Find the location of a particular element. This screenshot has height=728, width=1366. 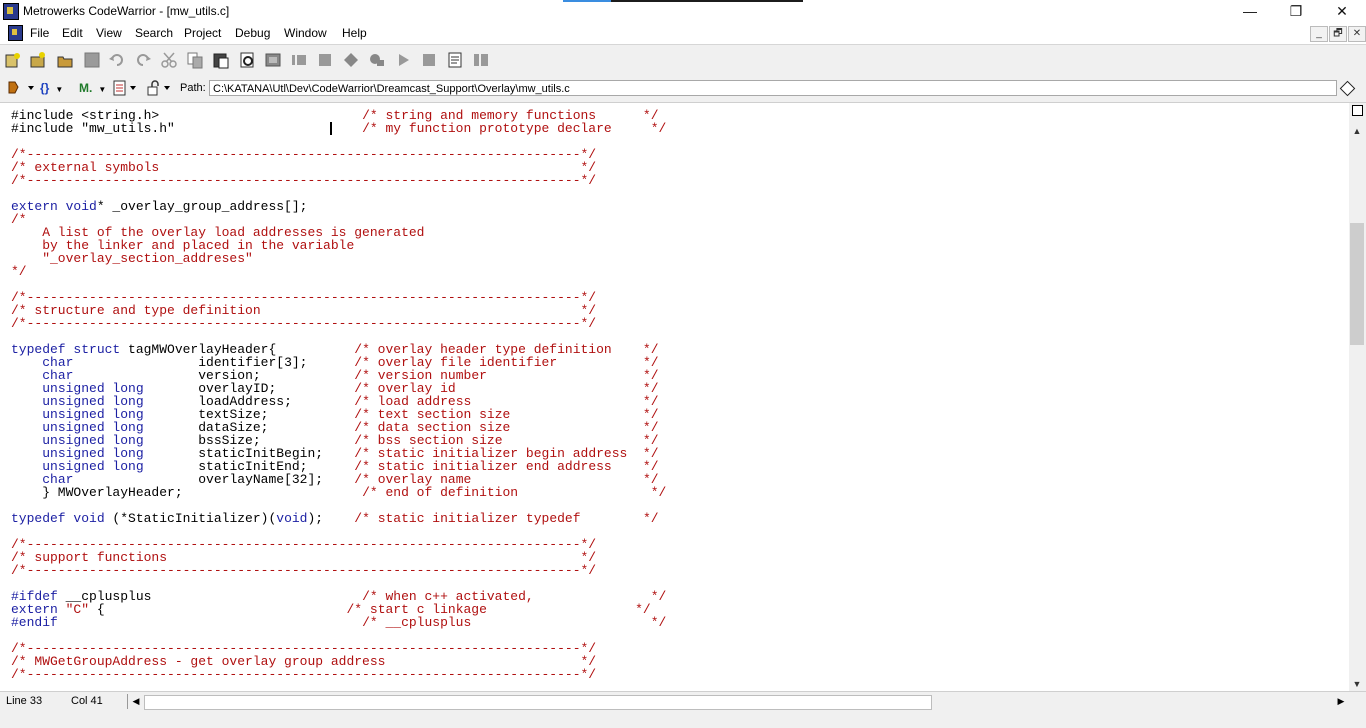

project-window-icon is located at coordinates (429, 60).